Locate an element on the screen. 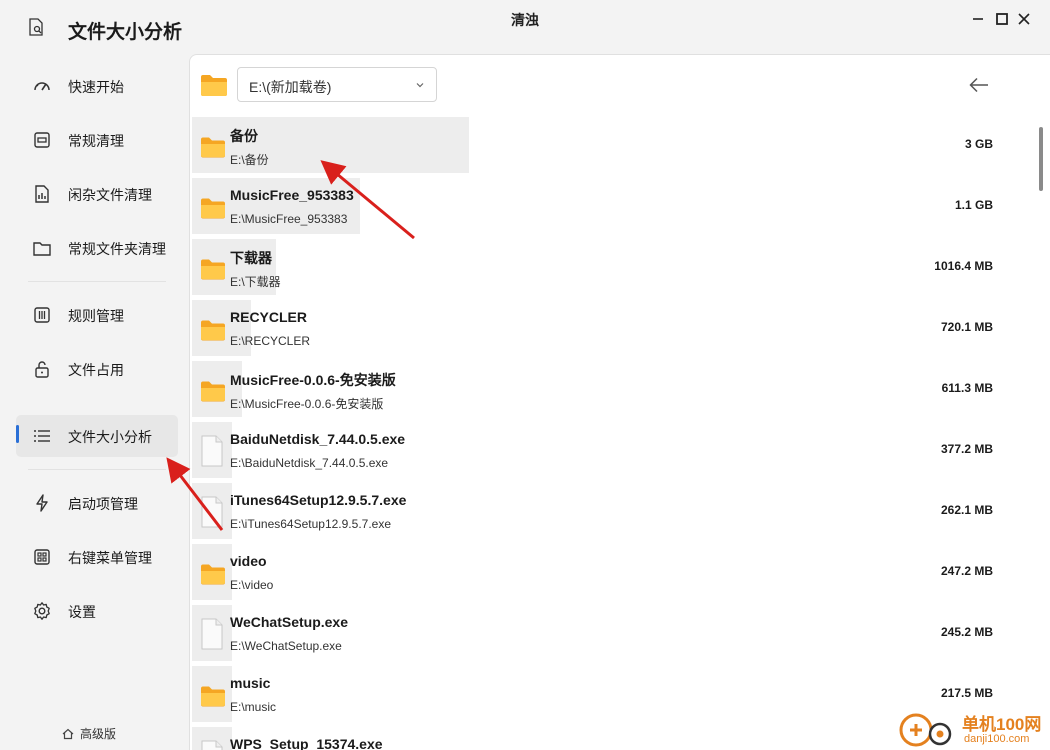  file-name: iTunes64Setup12.9.5.7.exe is located at coordinates (318, 500).